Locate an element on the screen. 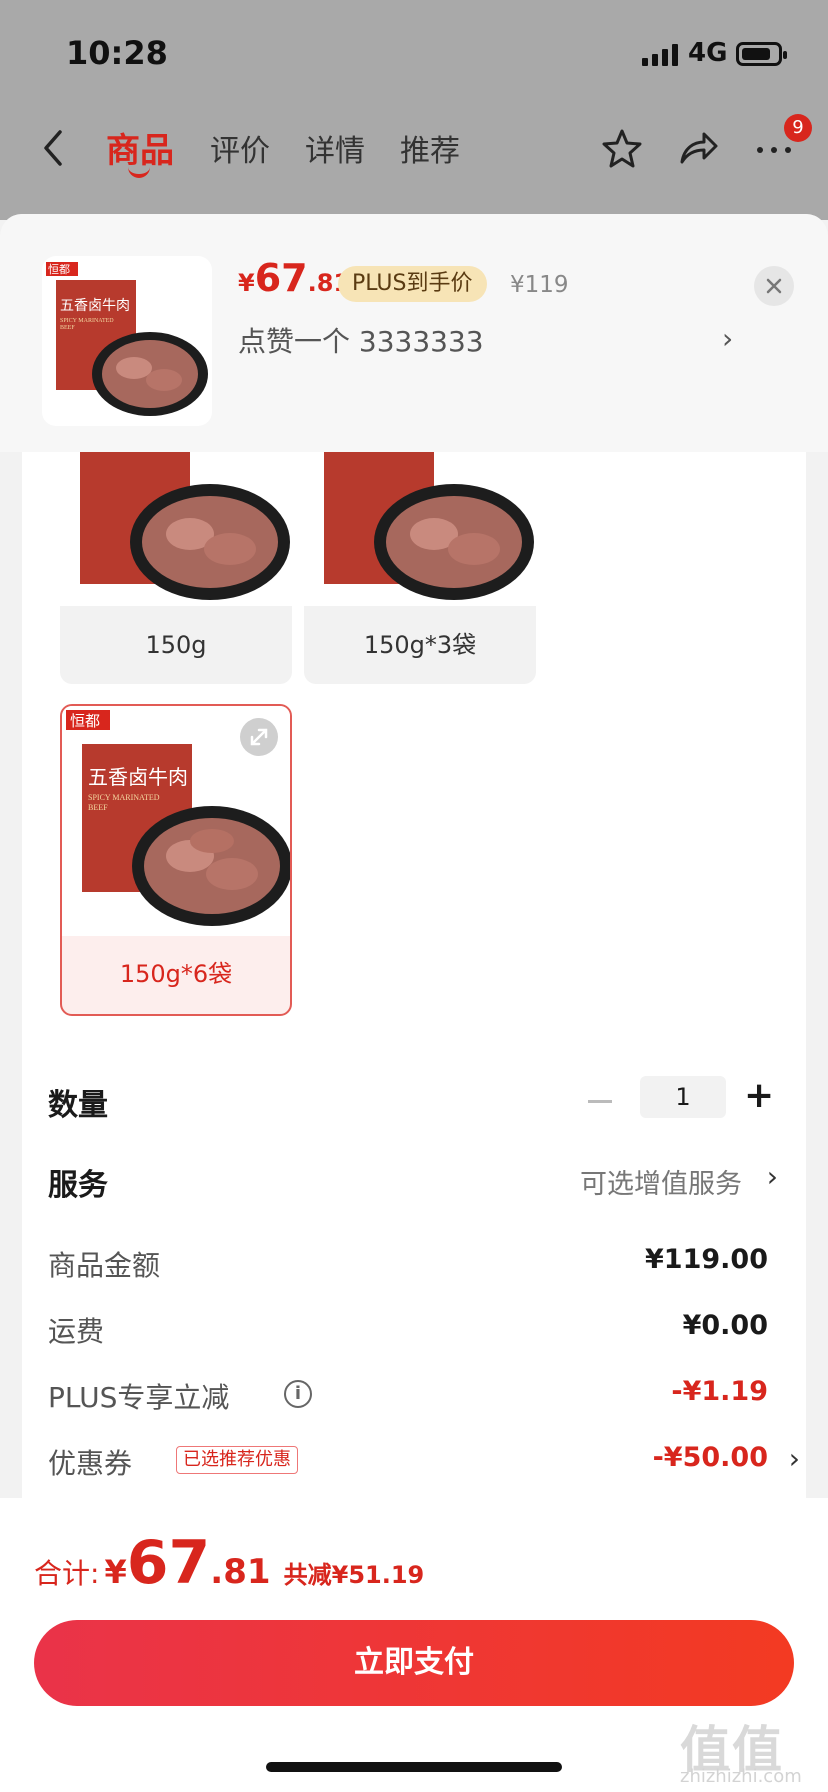 The image size is (828, 1792). original-price: ¥119 is located at coordinates (539, 285).